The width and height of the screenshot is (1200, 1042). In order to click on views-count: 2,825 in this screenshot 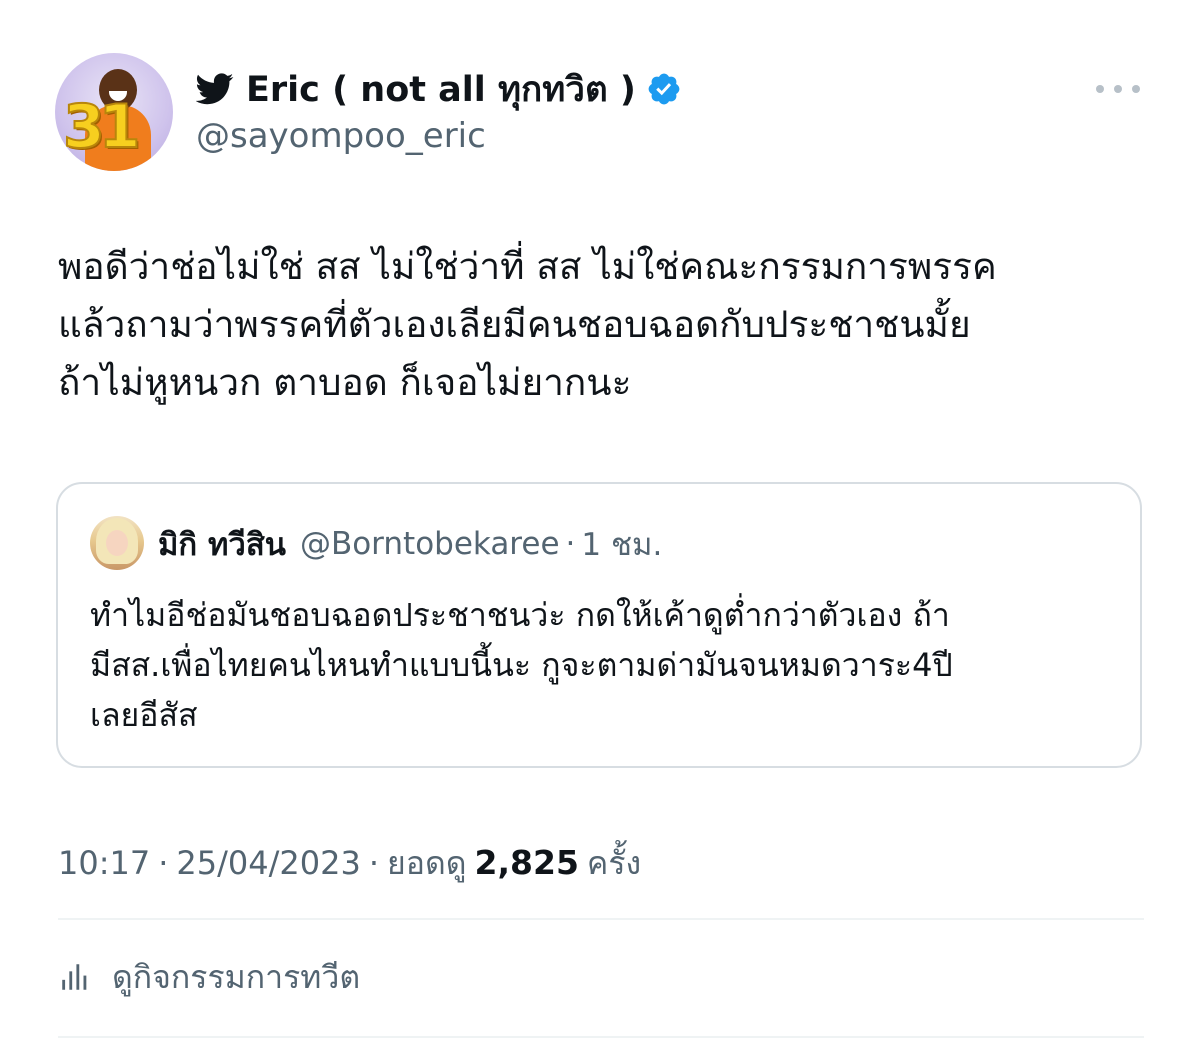, I will do `click(526, 862)`.